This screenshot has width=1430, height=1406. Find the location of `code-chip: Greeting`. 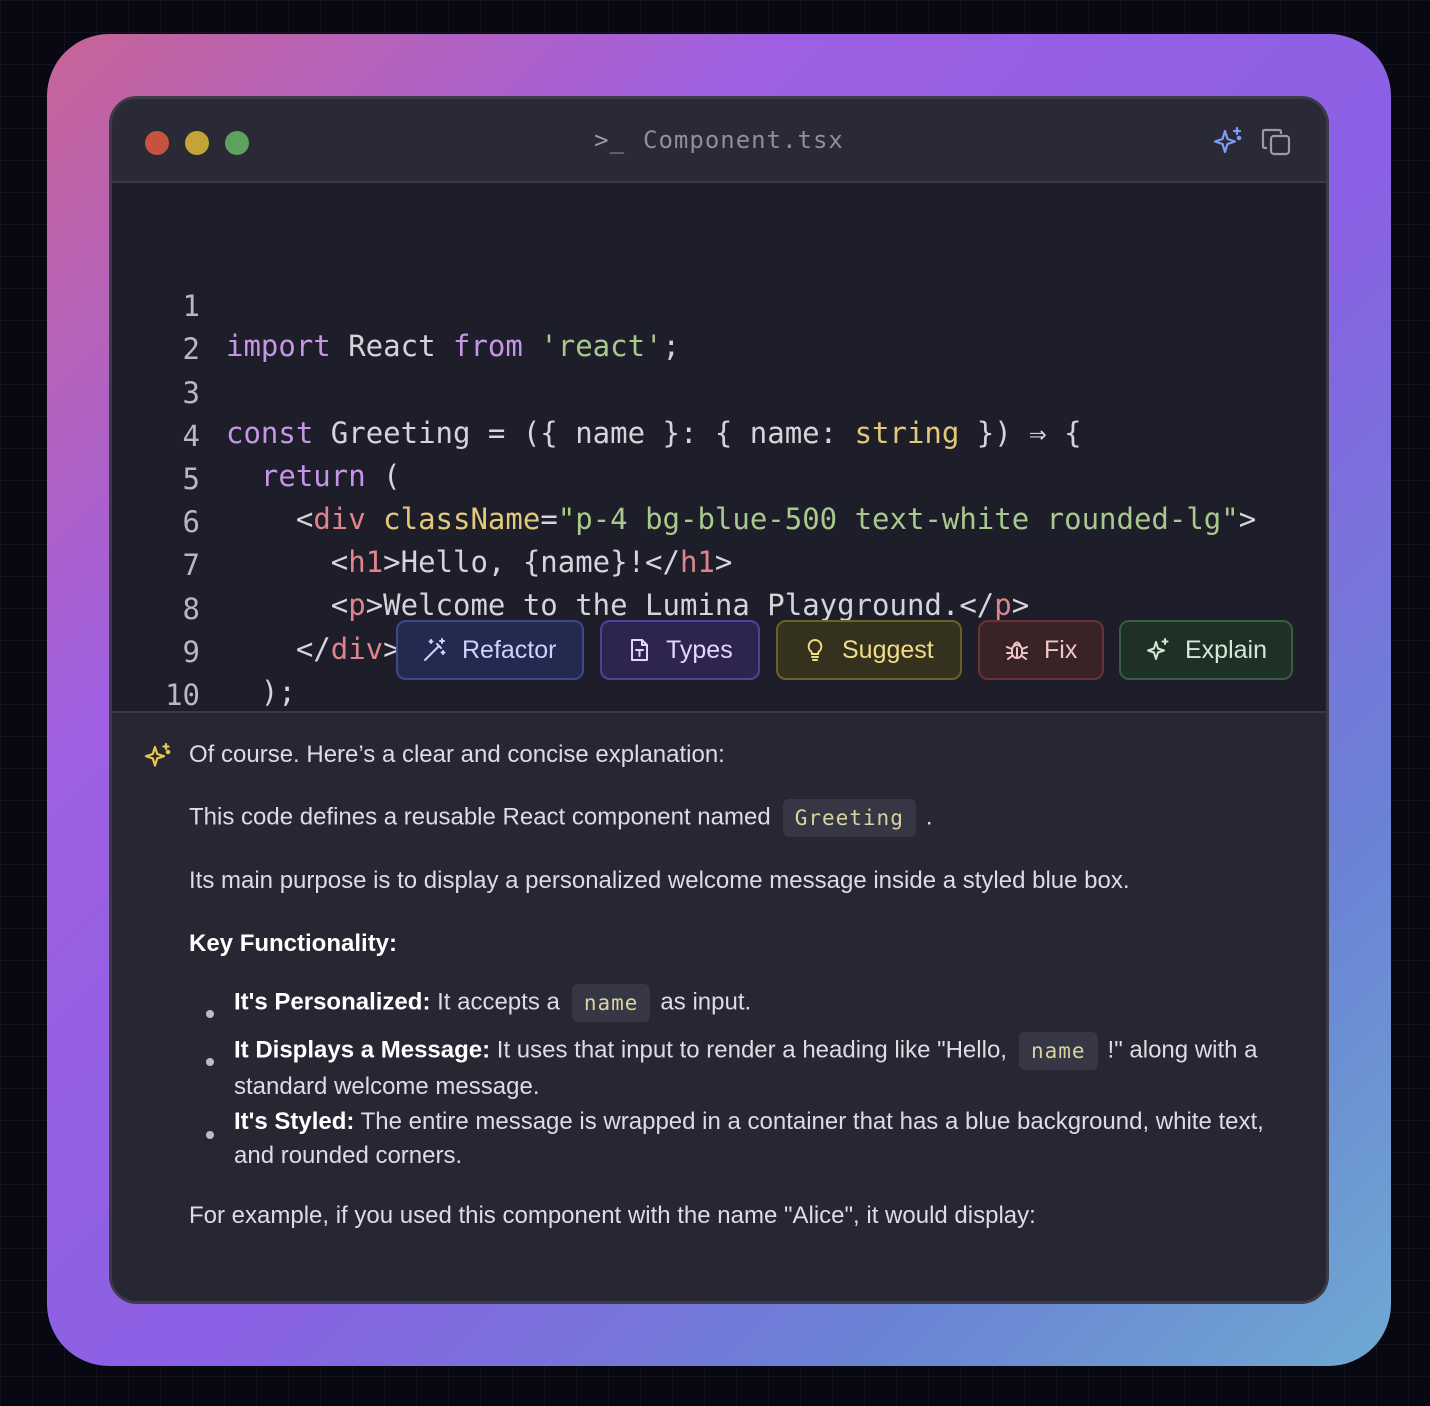

code-chip: Greeting is located at coordinates (849, 818).